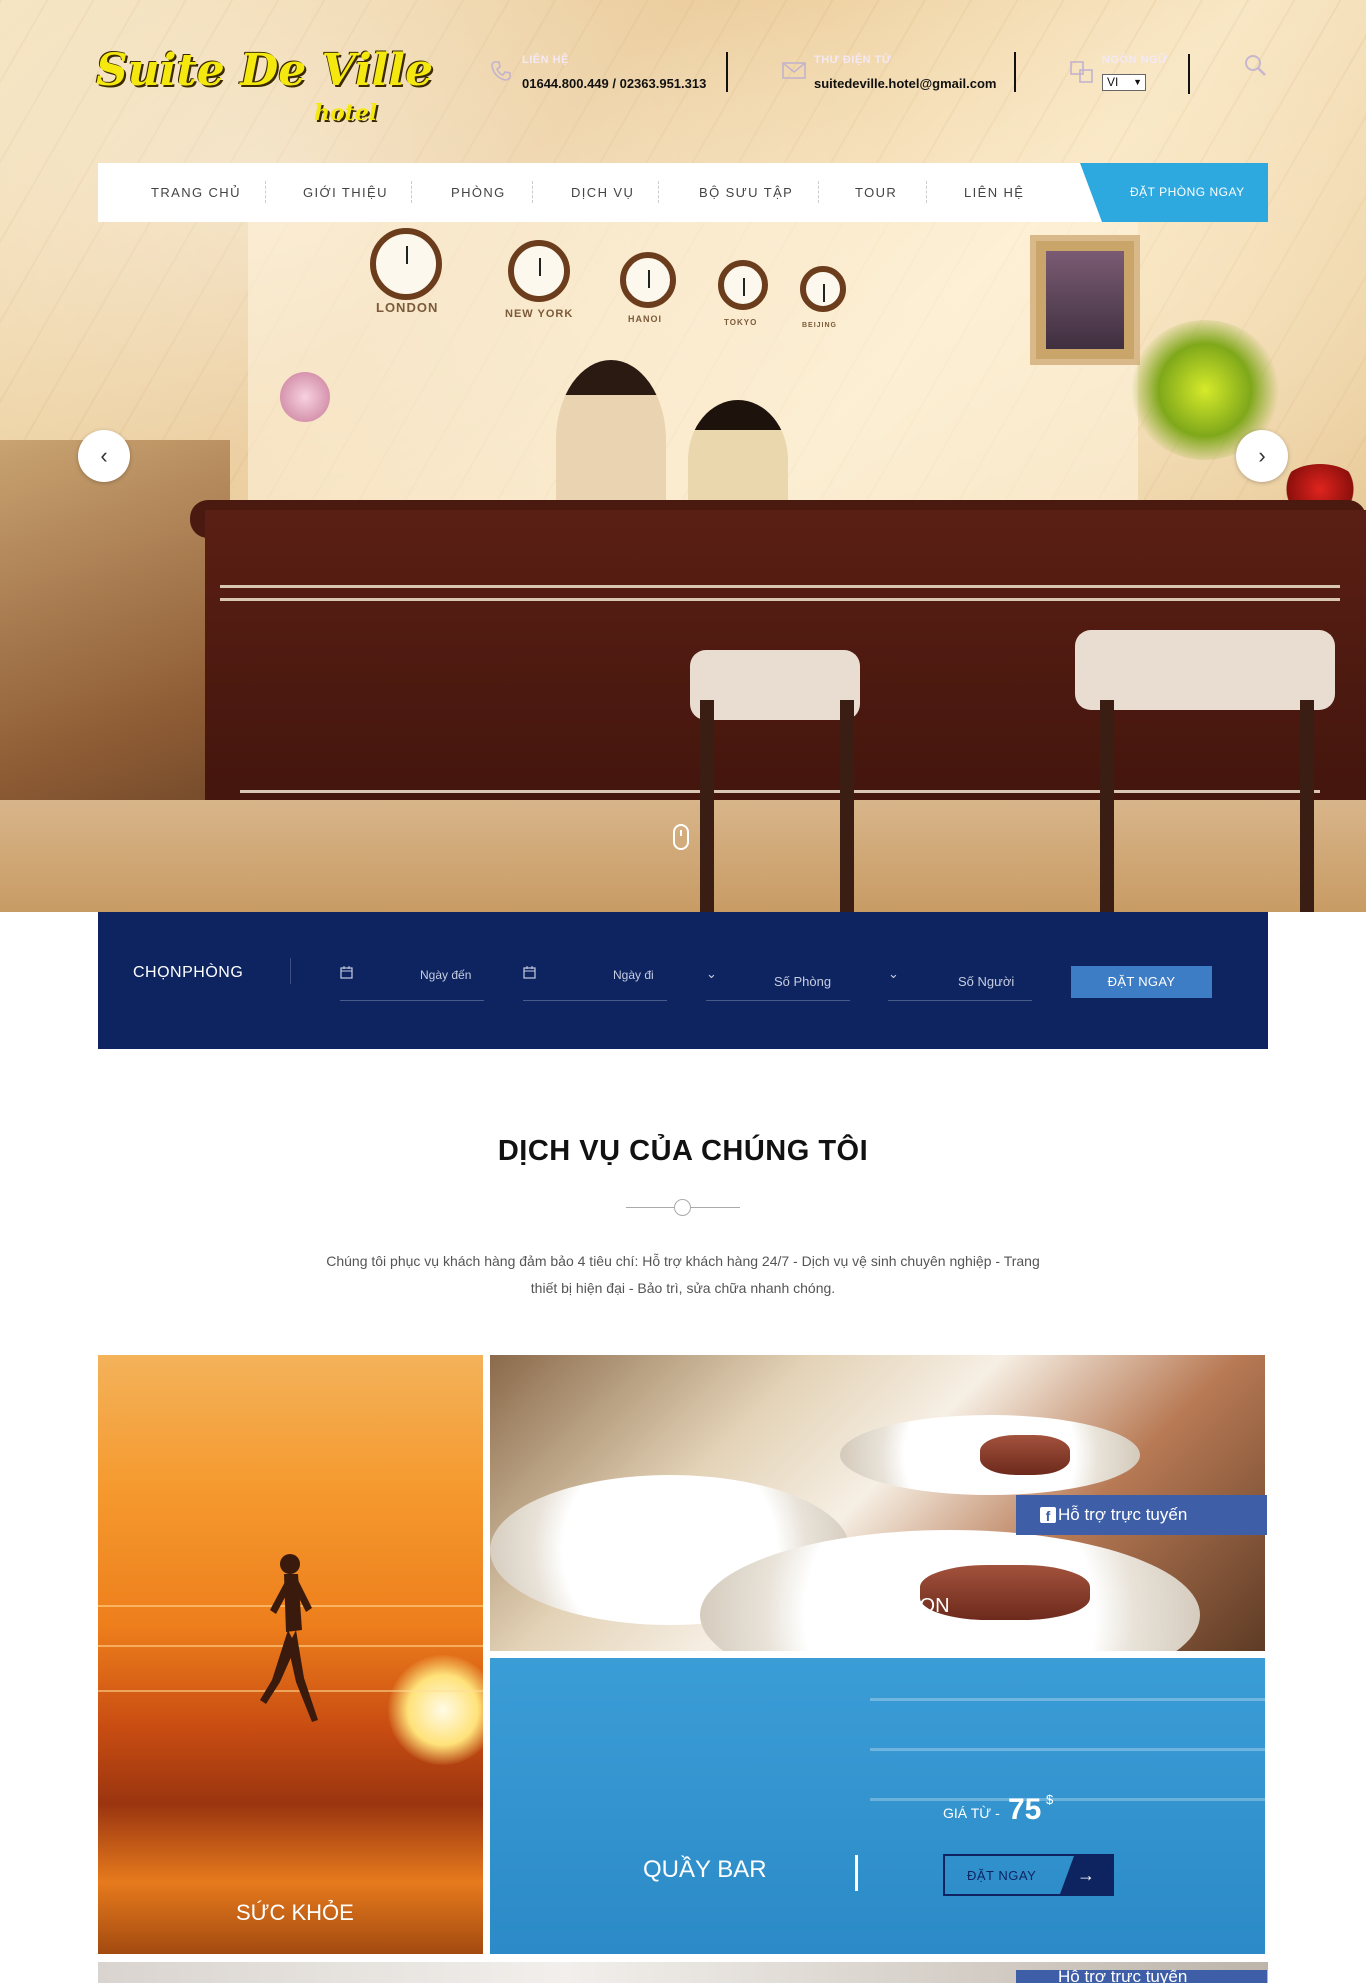 Image resolution: width=1366 pixels, height=1983 pixels. I want to click on header-email: THƯ ĐIỆN TỬ suitedeville.hotel@gmail.com, so click(902, 75).